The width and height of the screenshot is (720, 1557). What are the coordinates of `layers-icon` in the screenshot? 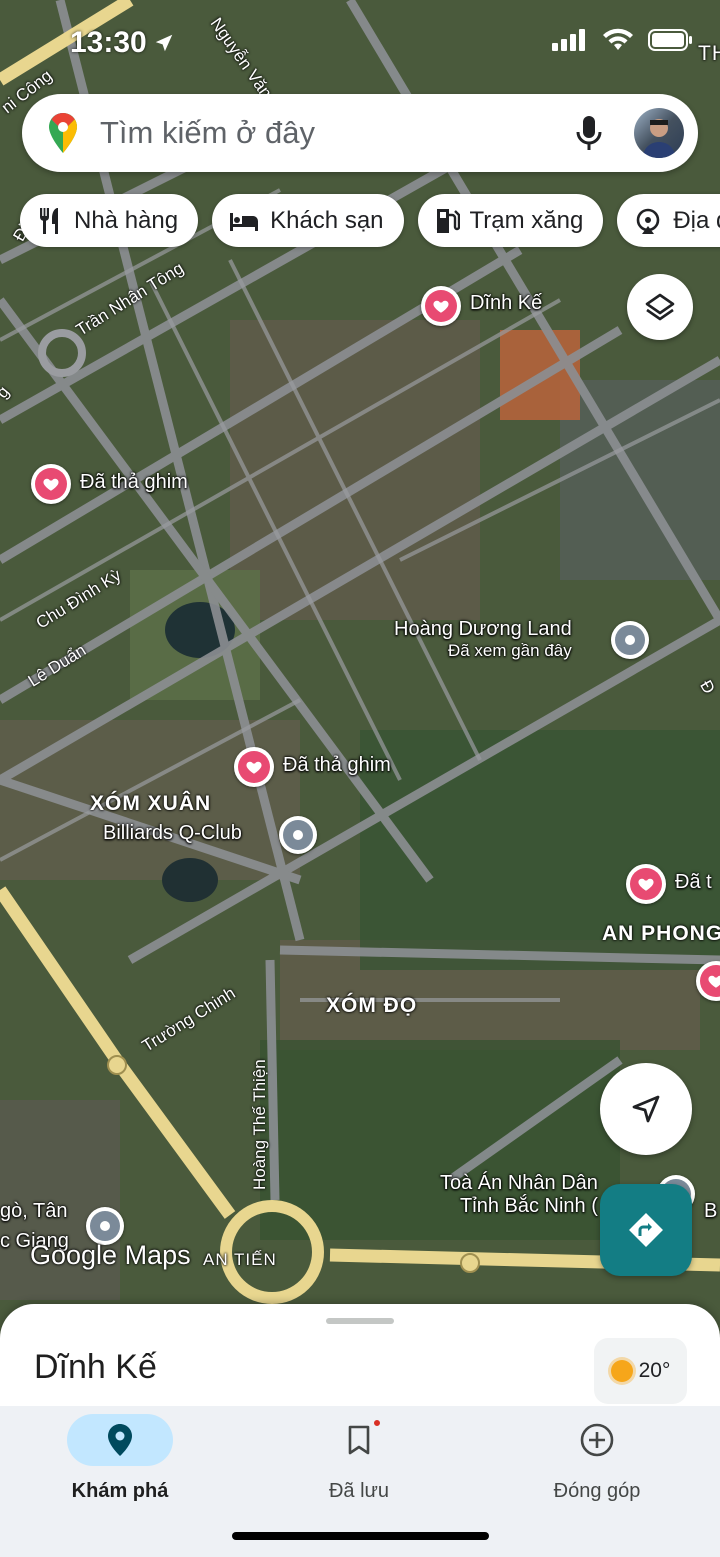 It's located at (660, 307).